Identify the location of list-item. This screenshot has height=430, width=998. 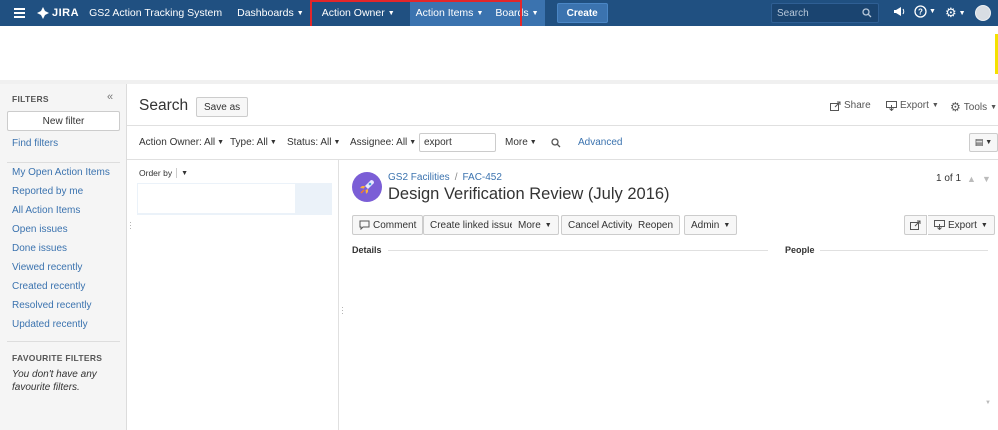
(234, 199).